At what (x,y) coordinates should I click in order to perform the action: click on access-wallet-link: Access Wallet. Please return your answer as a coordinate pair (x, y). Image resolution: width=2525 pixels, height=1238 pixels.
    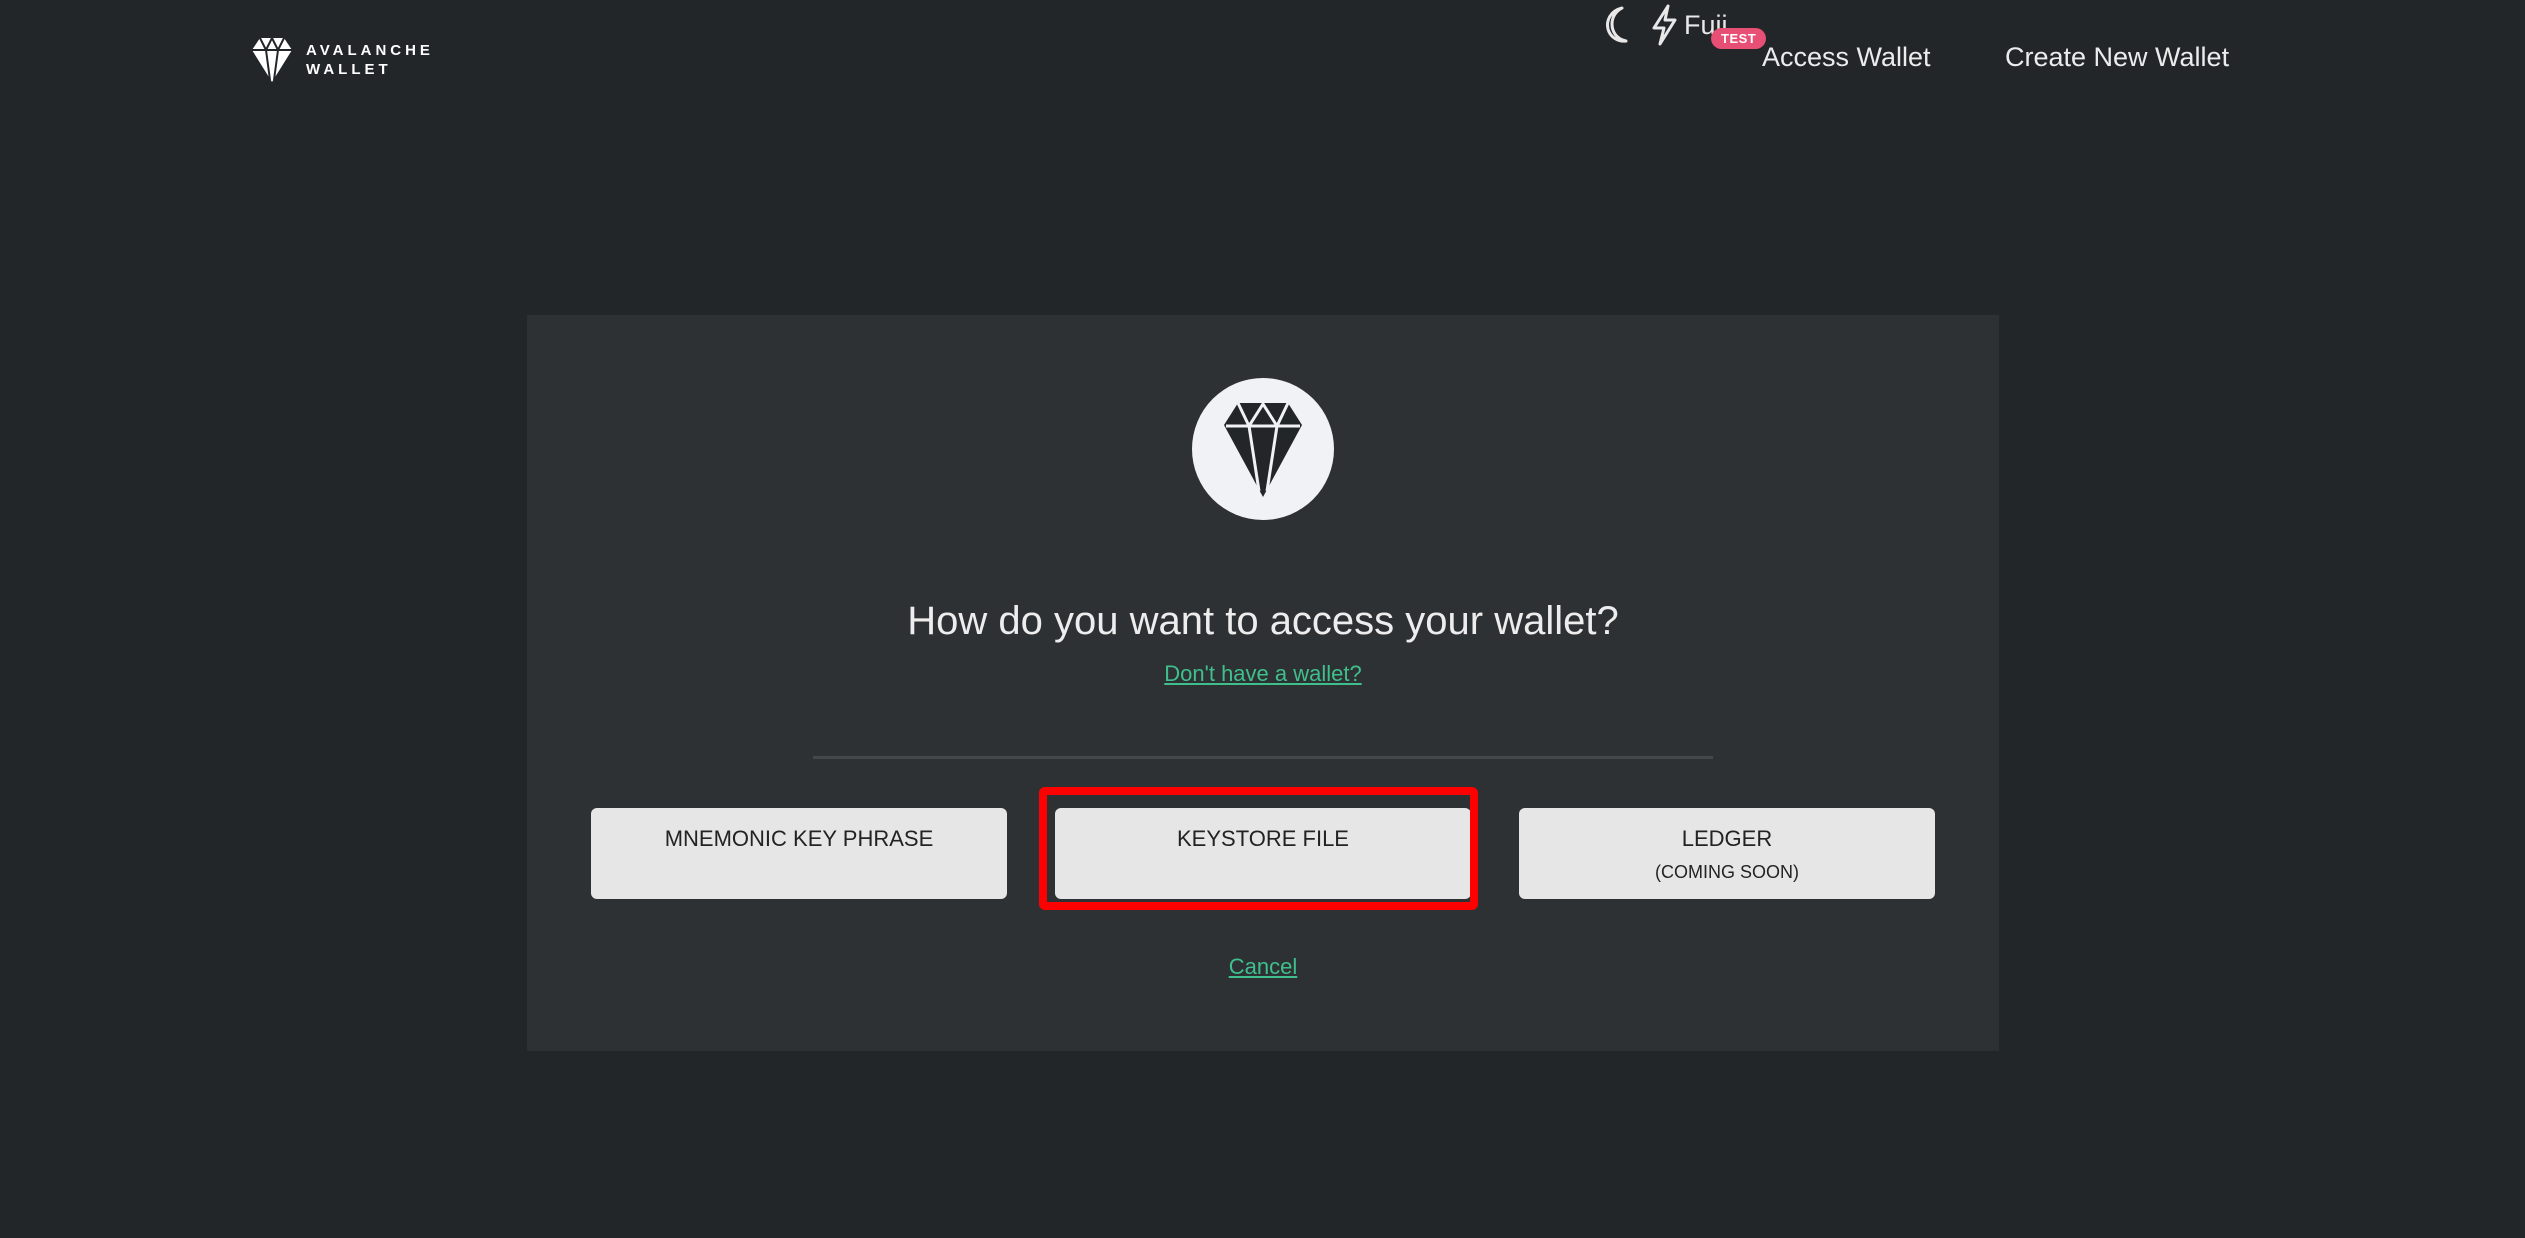
    Looking at the image, I should click on (1846, 57).